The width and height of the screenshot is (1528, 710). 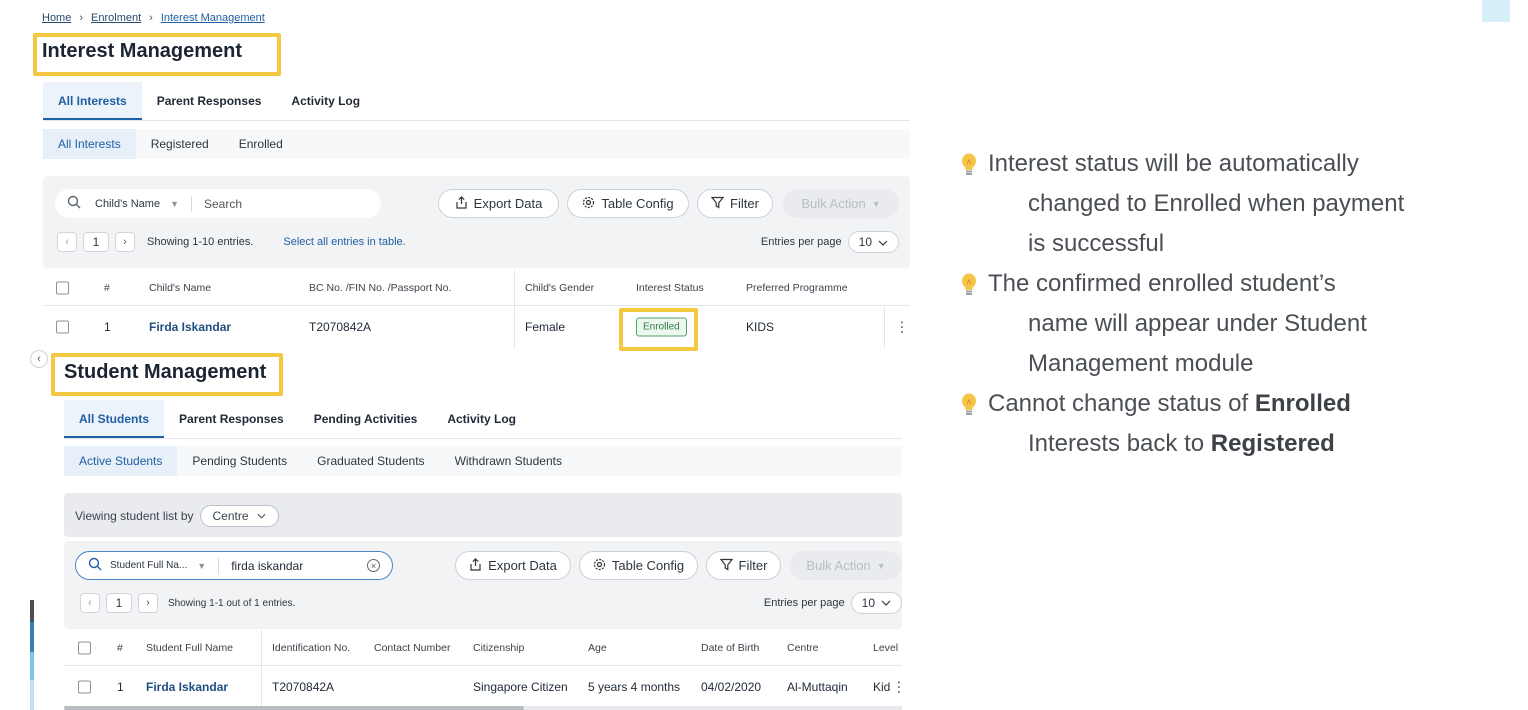 What do you see at coordinates (190, 327) in the screenshot?
I see `child-name-link: Firda Iskandar` at bounding box center [190, 327].